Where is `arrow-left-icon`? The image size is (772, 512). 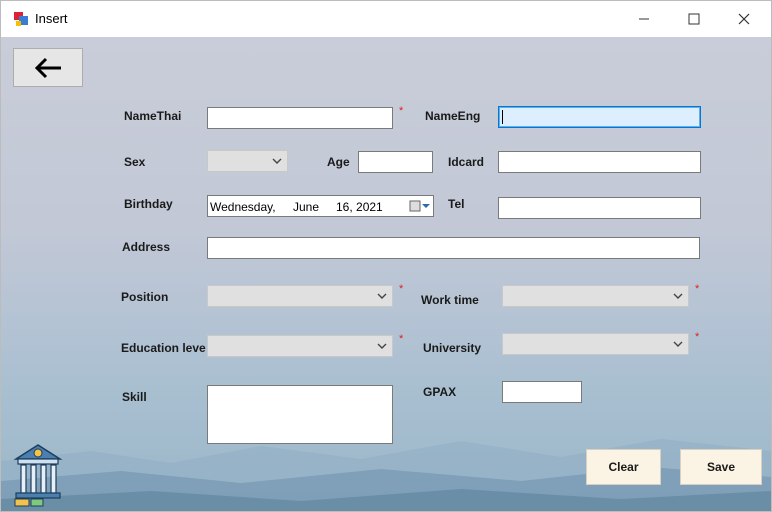
arrow-left-icon is located at coordinates (47, 67).